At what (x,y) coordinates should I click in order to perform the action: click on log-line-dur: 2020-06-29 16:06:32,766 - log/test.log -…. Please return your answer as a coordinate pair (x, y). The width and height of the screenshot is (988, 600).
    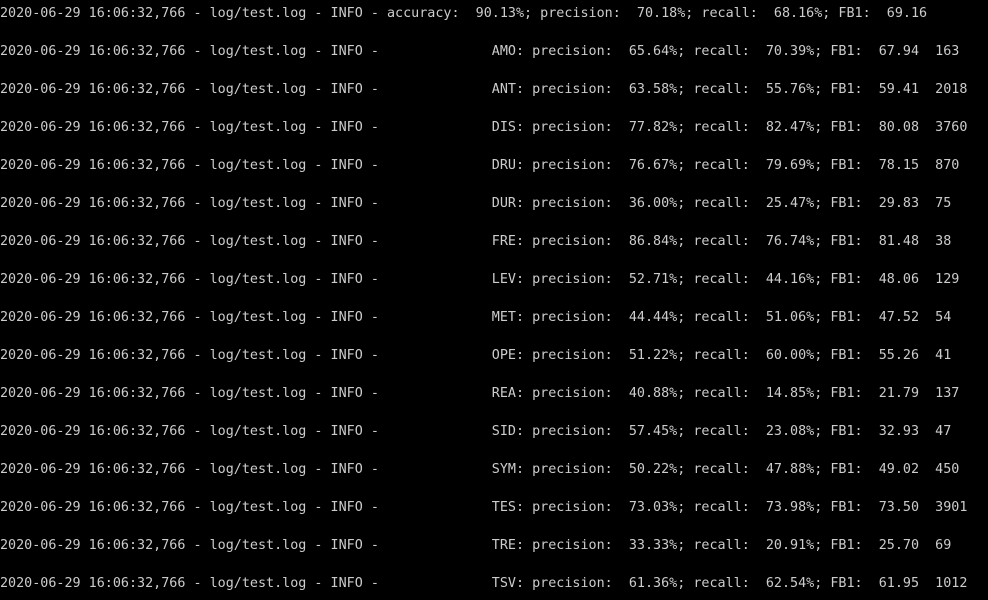
    Looking at the image, I should click on (476, 203).